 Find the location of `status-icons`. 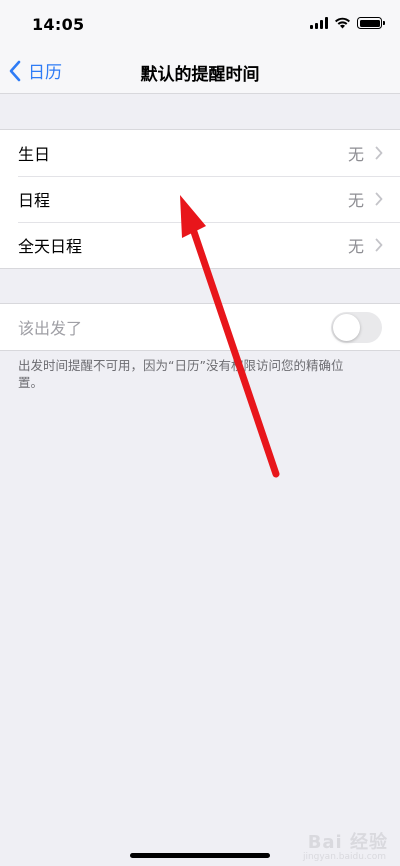

status-icons is located at coordinates (347, 23).